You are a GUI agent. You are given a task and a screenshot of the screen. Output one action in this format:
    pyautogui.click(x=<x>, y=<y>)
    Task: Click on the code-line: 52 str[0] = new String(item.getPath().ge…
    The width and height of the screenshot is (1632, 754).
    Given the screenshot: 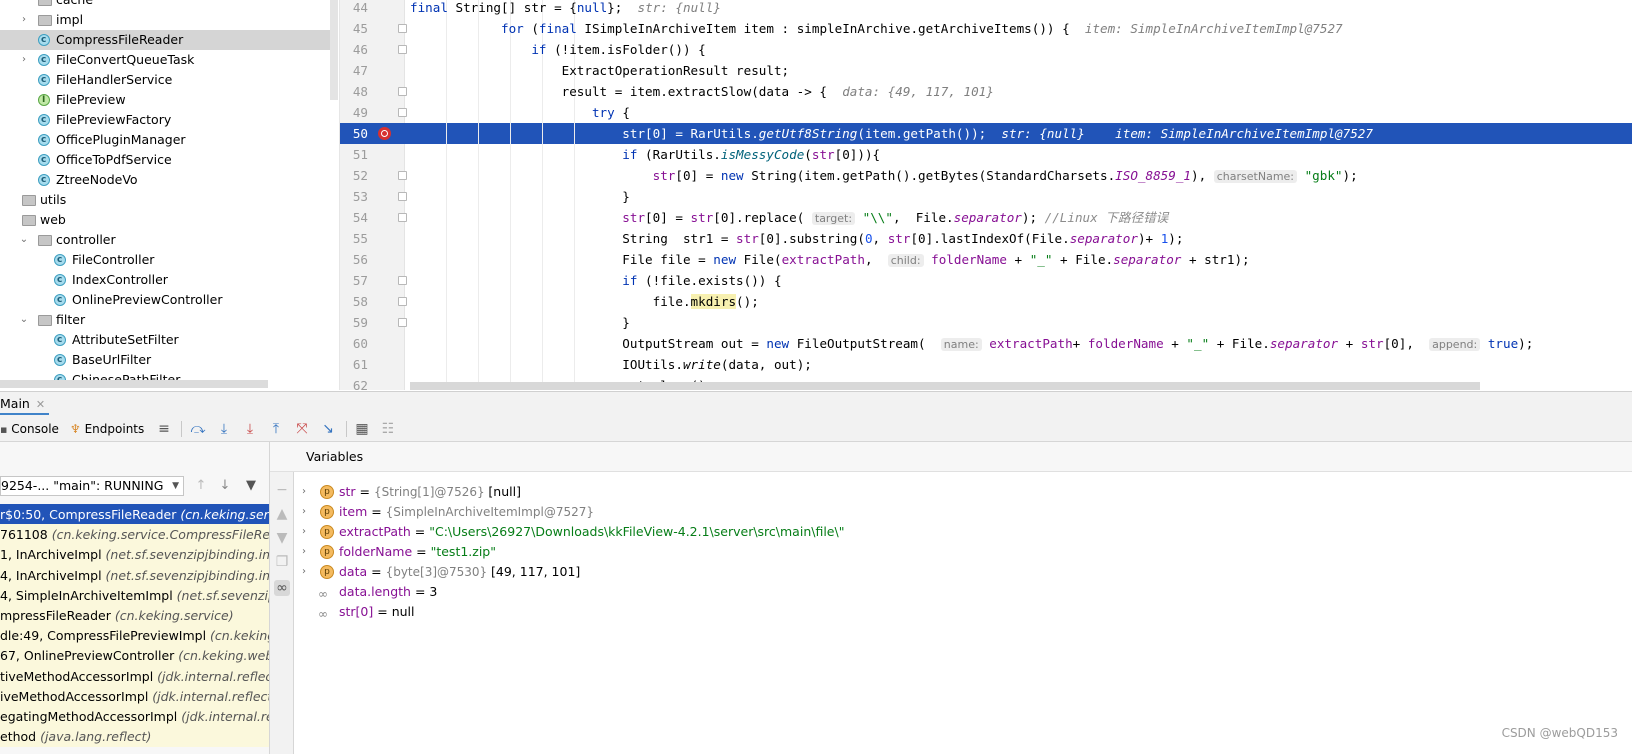 What is the action you would take?
    pyautogui.click(x=986, y=175)
    